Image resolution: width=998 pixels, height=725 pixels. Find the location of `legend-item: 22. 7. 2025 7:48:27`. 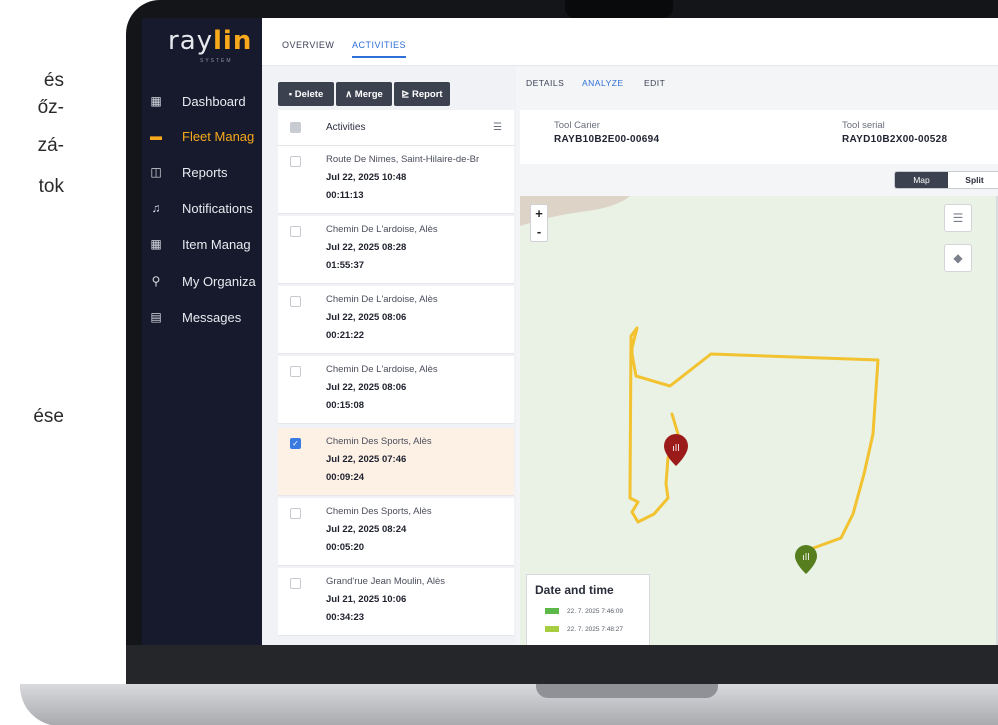

legend-item: 22. 7. 2025 7:48:27 is located at coordinates (584, 629).